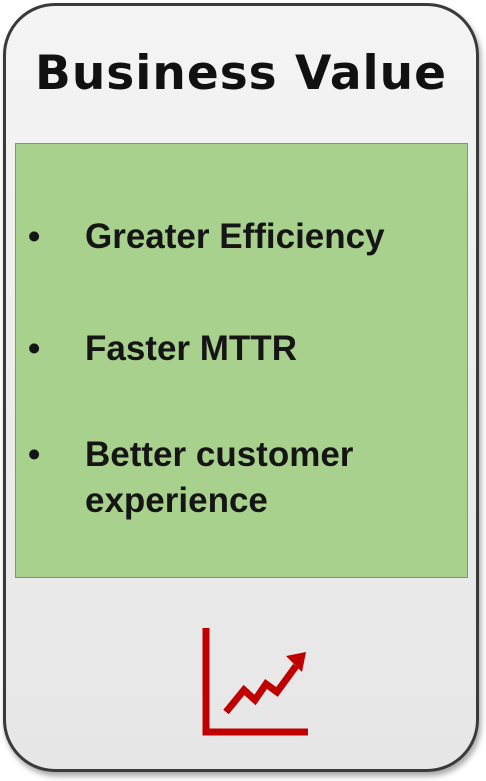  I want to click on card-title: Business Value, so click(241, 73).